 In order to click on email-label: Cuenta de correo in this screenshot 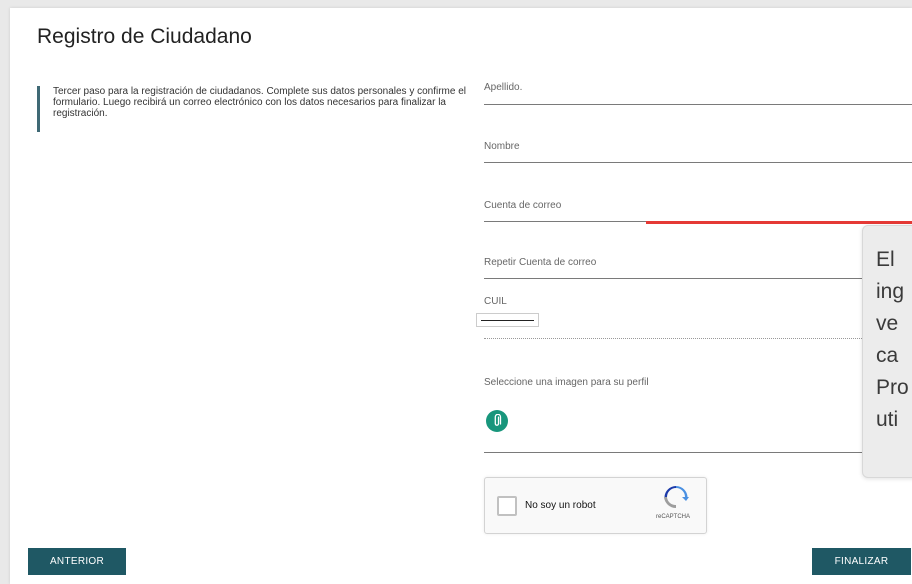, I will do `click(523, 205)`.